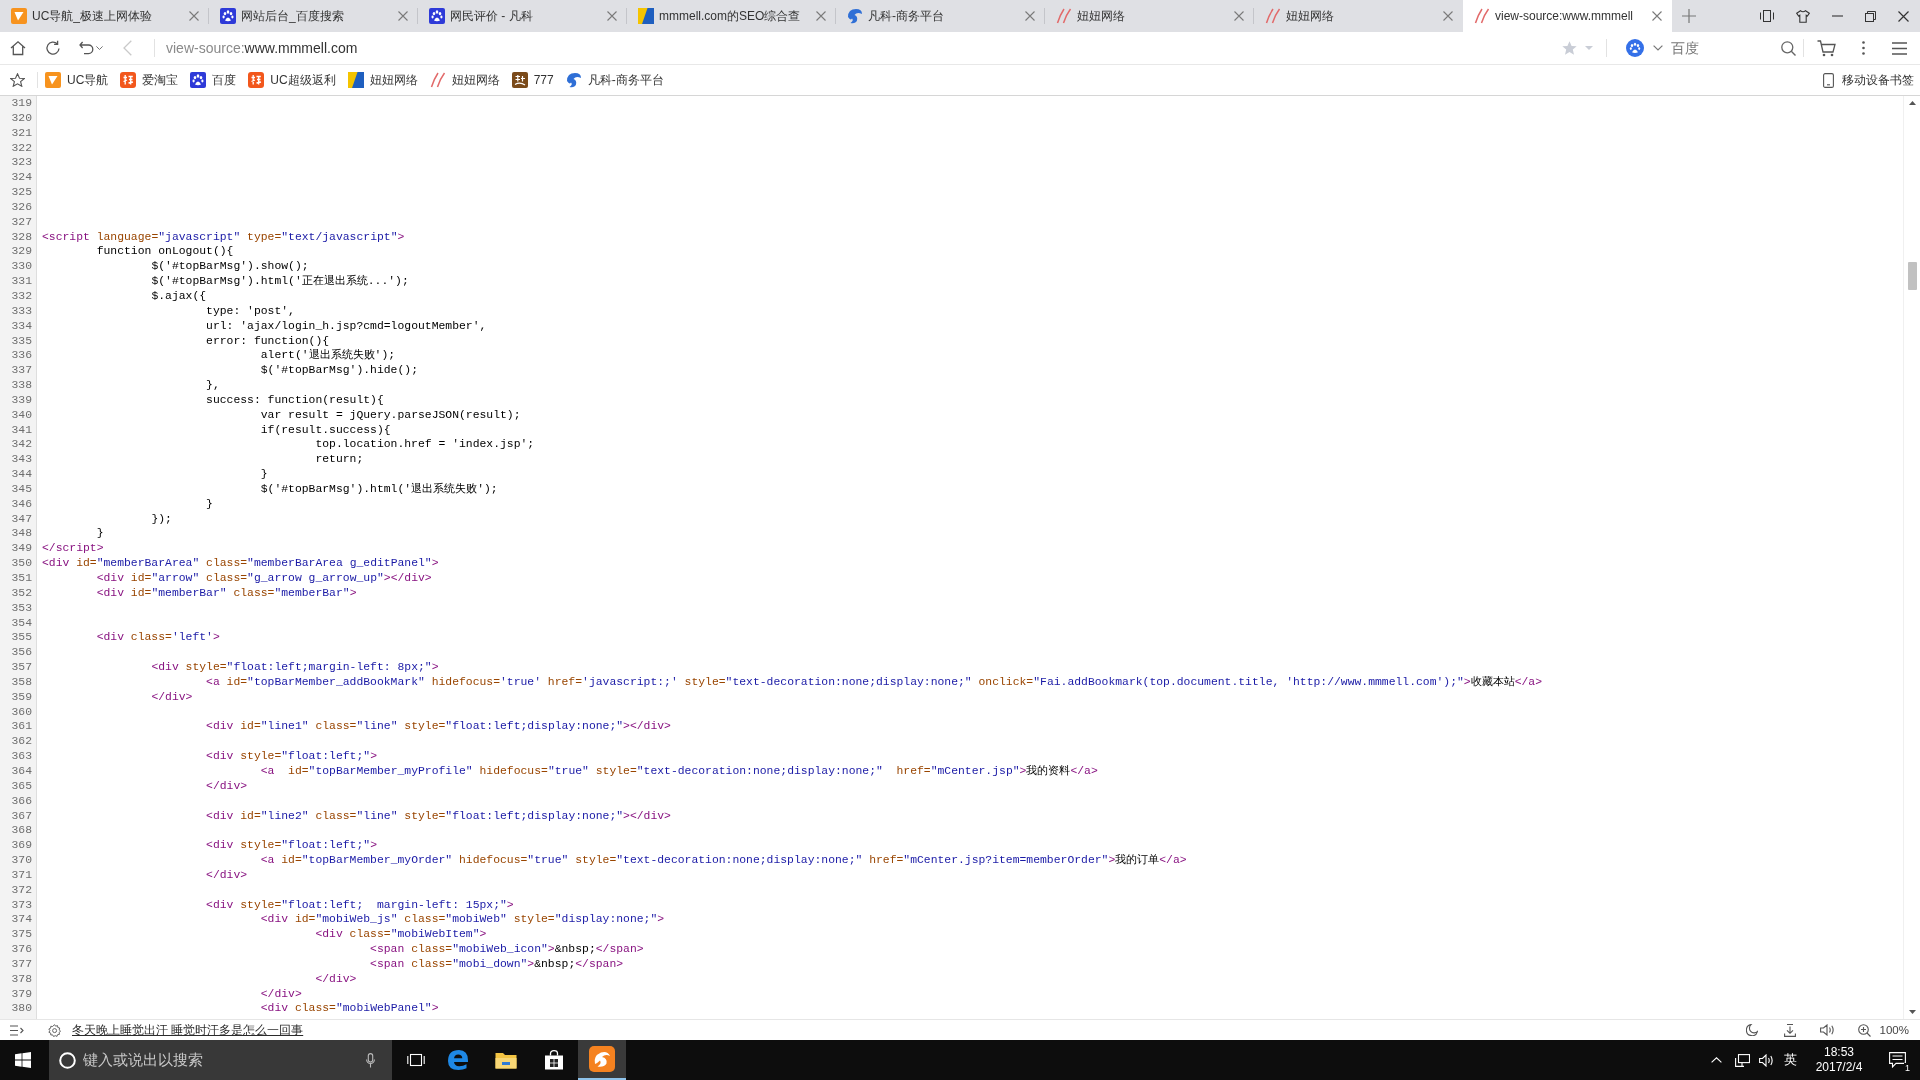 This screenshot has width=1920, height=1080. What do you see at coordinates (86, 48) in the screenshot?
I see `undo-icon` at bounding box center [86, 48].